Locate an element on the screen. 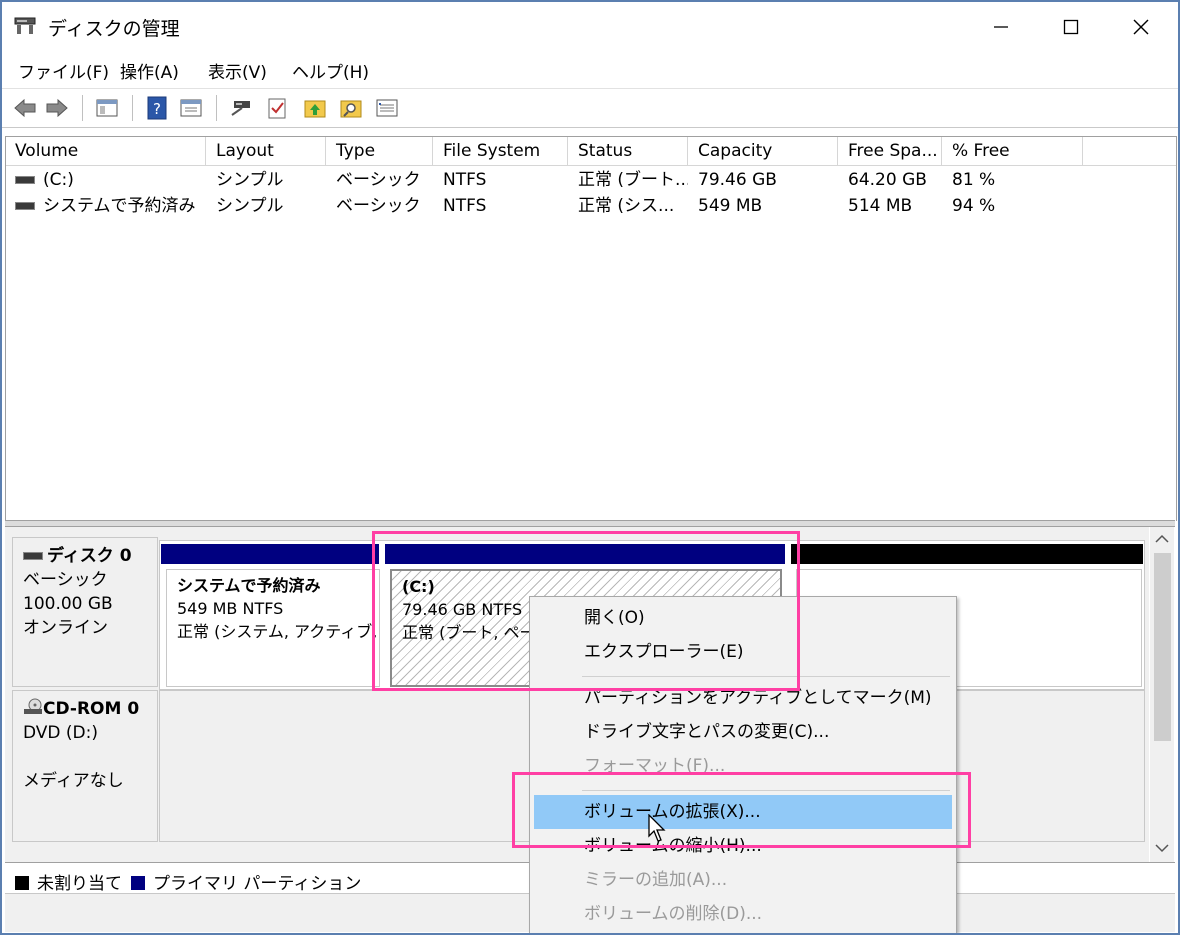 This screenshot has width=1180, height=935. legend-unallocated: 未割り当て is located at coordinates (68, 881).